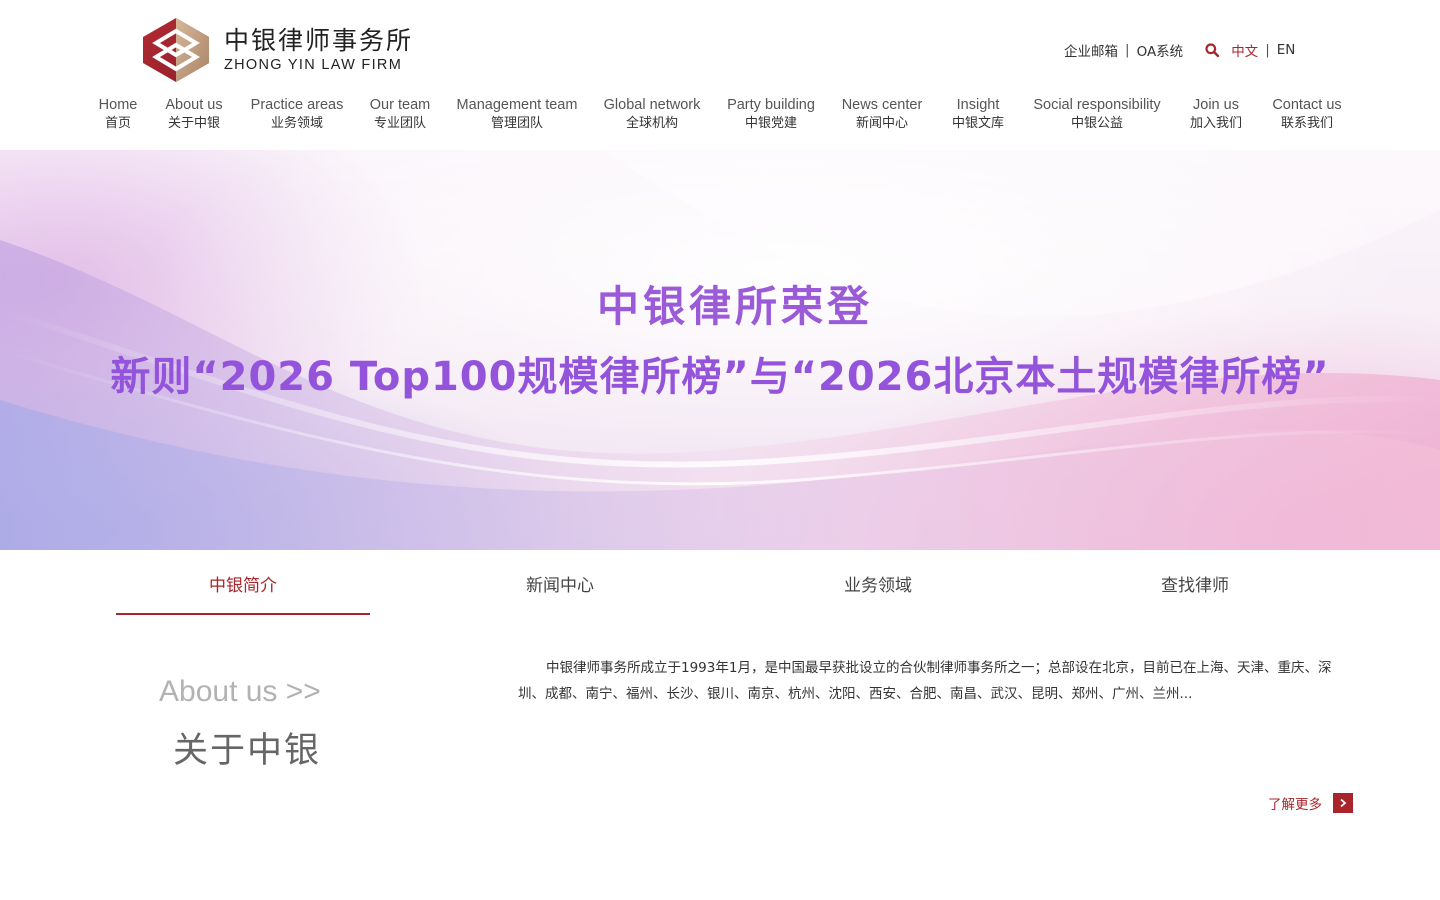 The height and width of the screenshot is (900, 1440). What do you see at coordinates (771, 115) in the screenshot?
I see `nav-item-party-building: Party building 中银党建` at bounding box center [771, 115].